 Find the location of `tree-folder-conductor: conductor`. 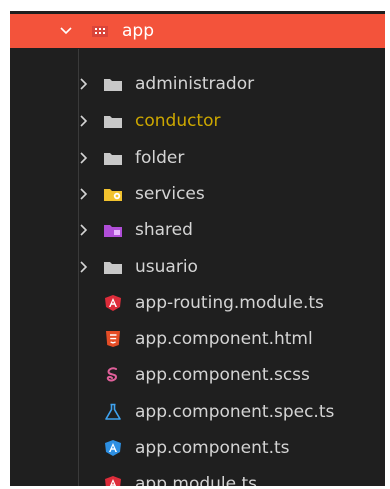

tree-folder-conductor: conductor is located at coordinates (197, 120).